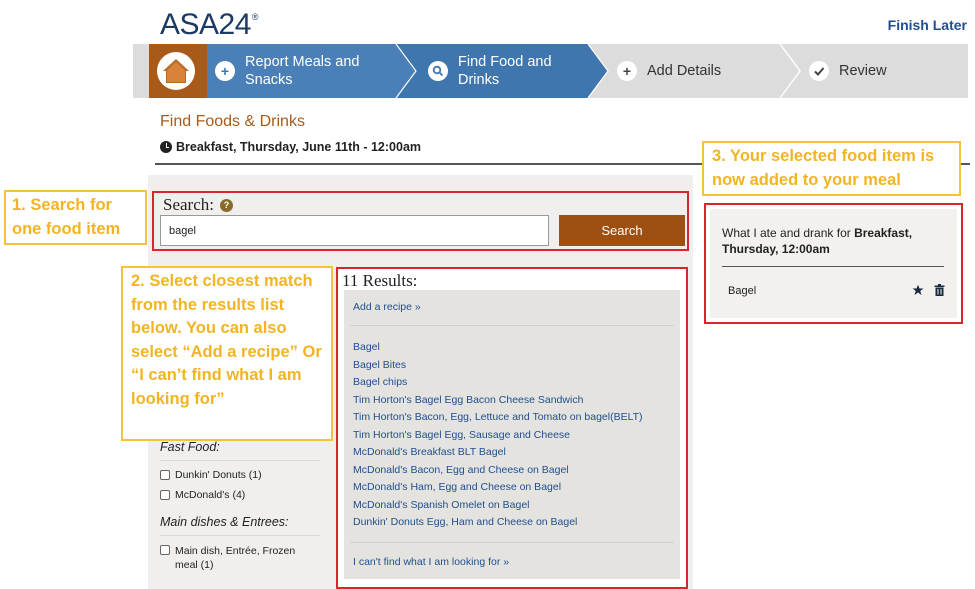 This screenshot has width=975, height=589. I want to click on home-step, so click(178, 71).